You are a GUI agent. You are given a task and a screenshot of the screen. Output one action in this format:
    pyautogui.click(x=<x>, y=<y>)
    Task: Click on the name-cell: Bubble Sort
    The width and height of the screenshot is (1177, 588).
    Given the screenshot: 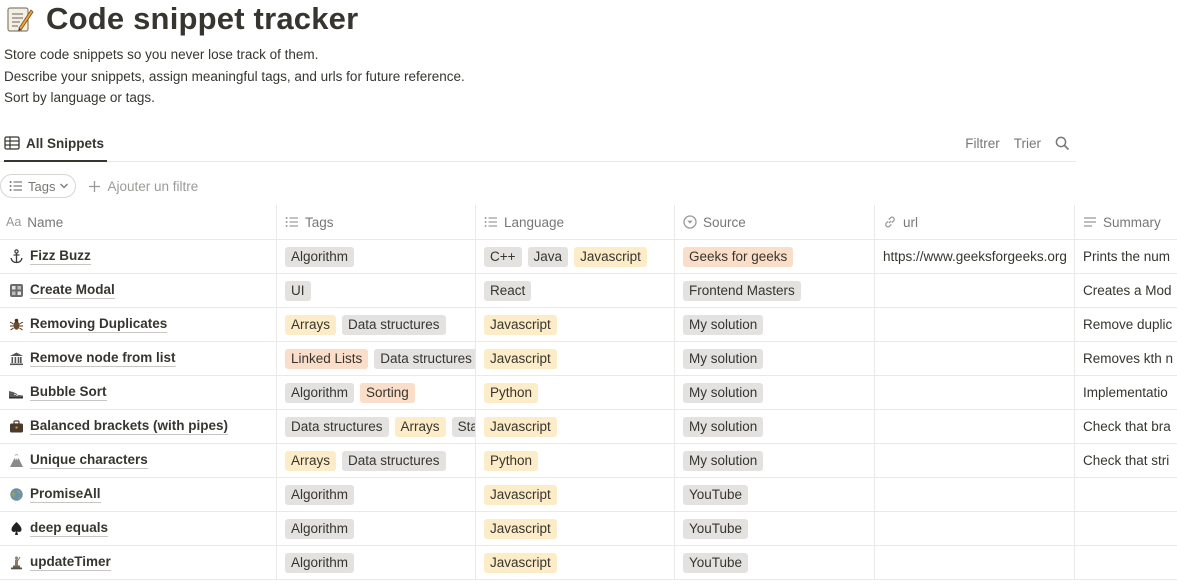 What is the action you would take?
    pyautogui.click(x=138, y=392)
    